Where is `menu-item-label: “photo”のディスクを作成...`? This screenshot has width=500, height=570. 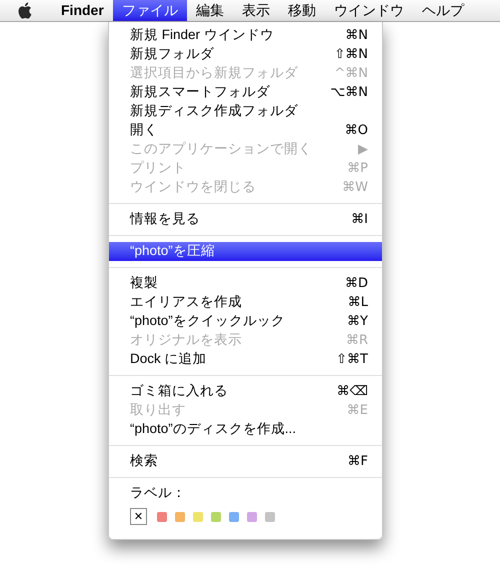
menu-item-label: “photo”のディスクを作成... is located at coordinates (213, 429).